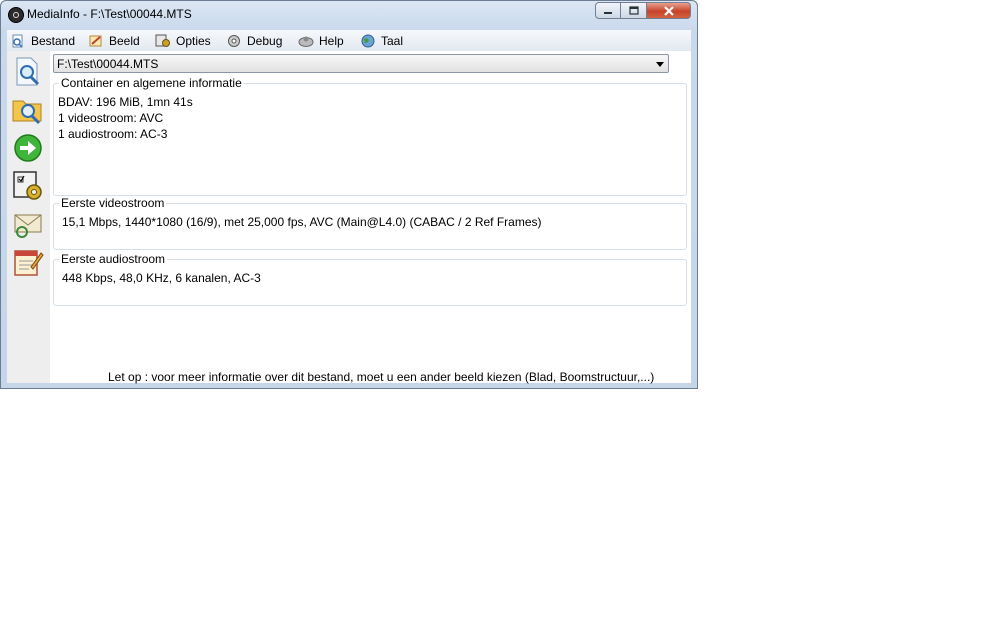 The width and height of the screenshot is (1008, 630). I want to click on title-bar: MediaInfo - F:\Test\00044.MTS, so click(349, 15).